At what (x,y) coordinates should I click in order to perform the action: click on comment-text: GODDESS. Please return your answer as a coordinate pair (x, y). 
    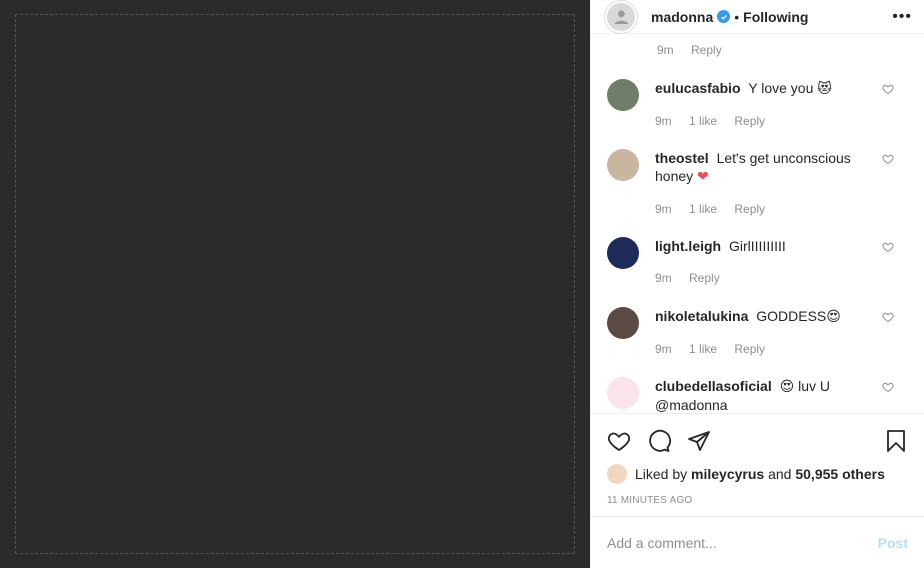
    Looking at the image, I should click on (791, 316).